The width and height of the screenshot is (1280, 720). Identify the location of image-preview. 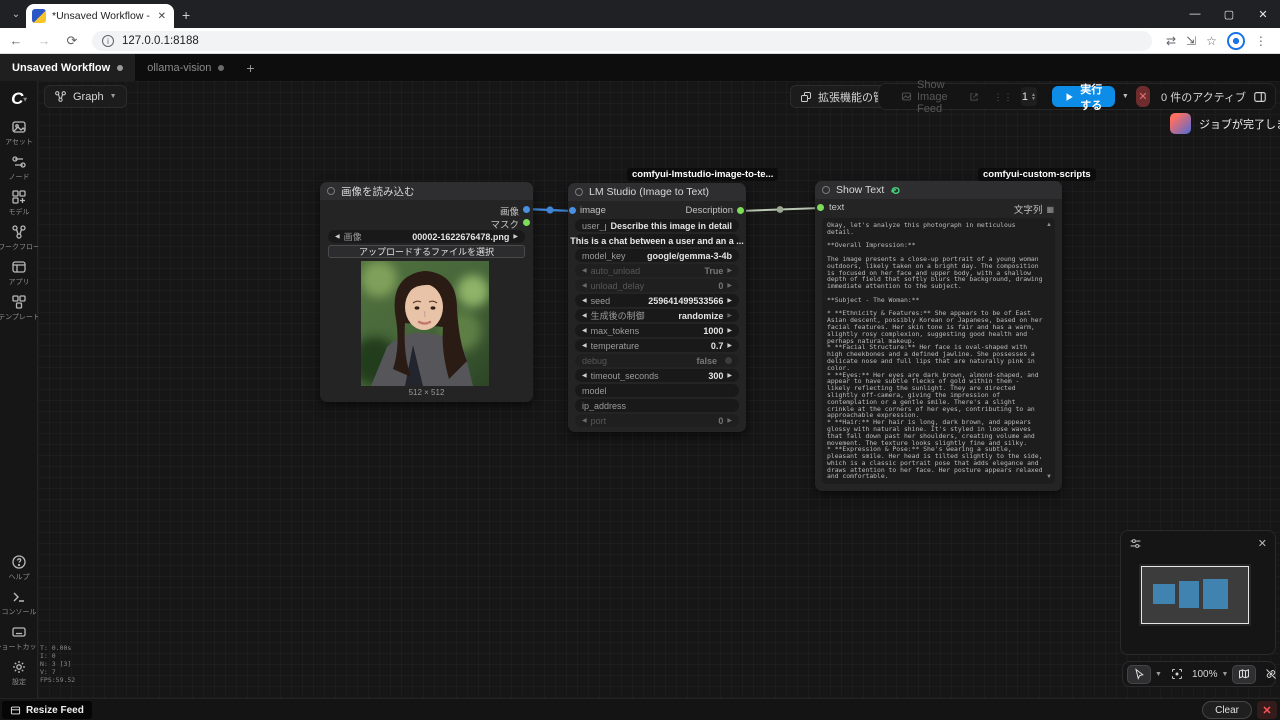
(425, 323).